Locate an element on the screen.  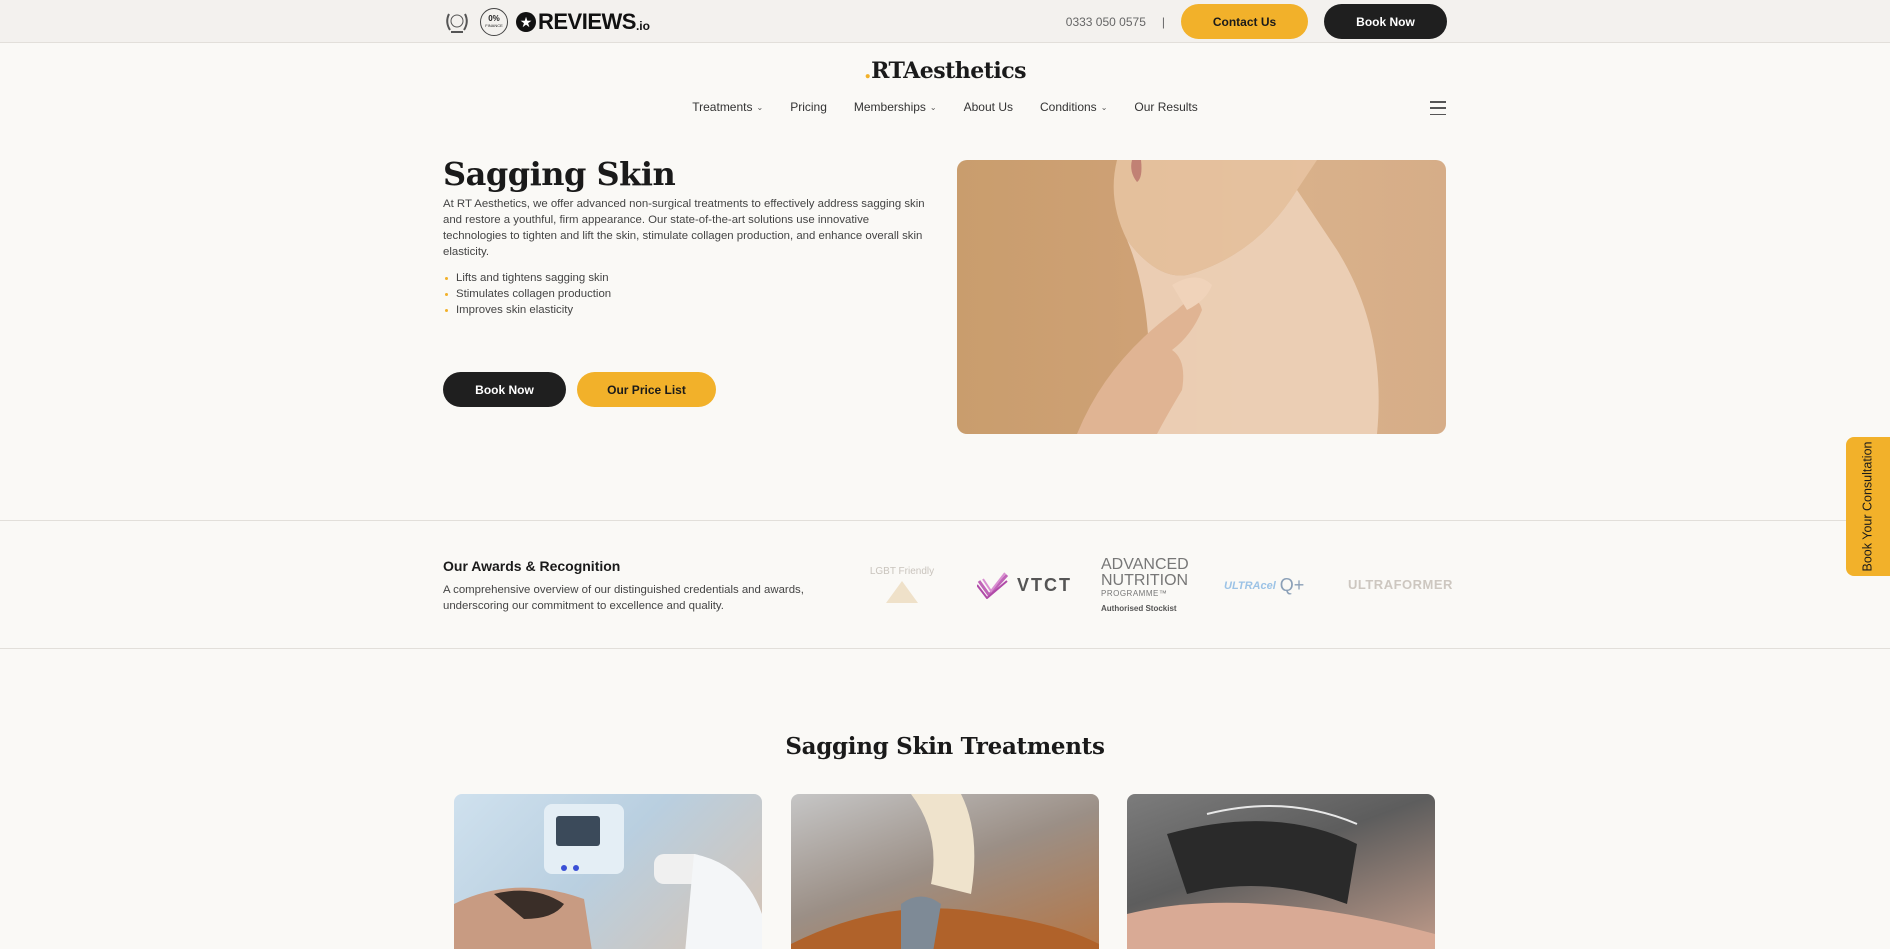
vtct-text: VTCT is located at coordinates (1044, 584).